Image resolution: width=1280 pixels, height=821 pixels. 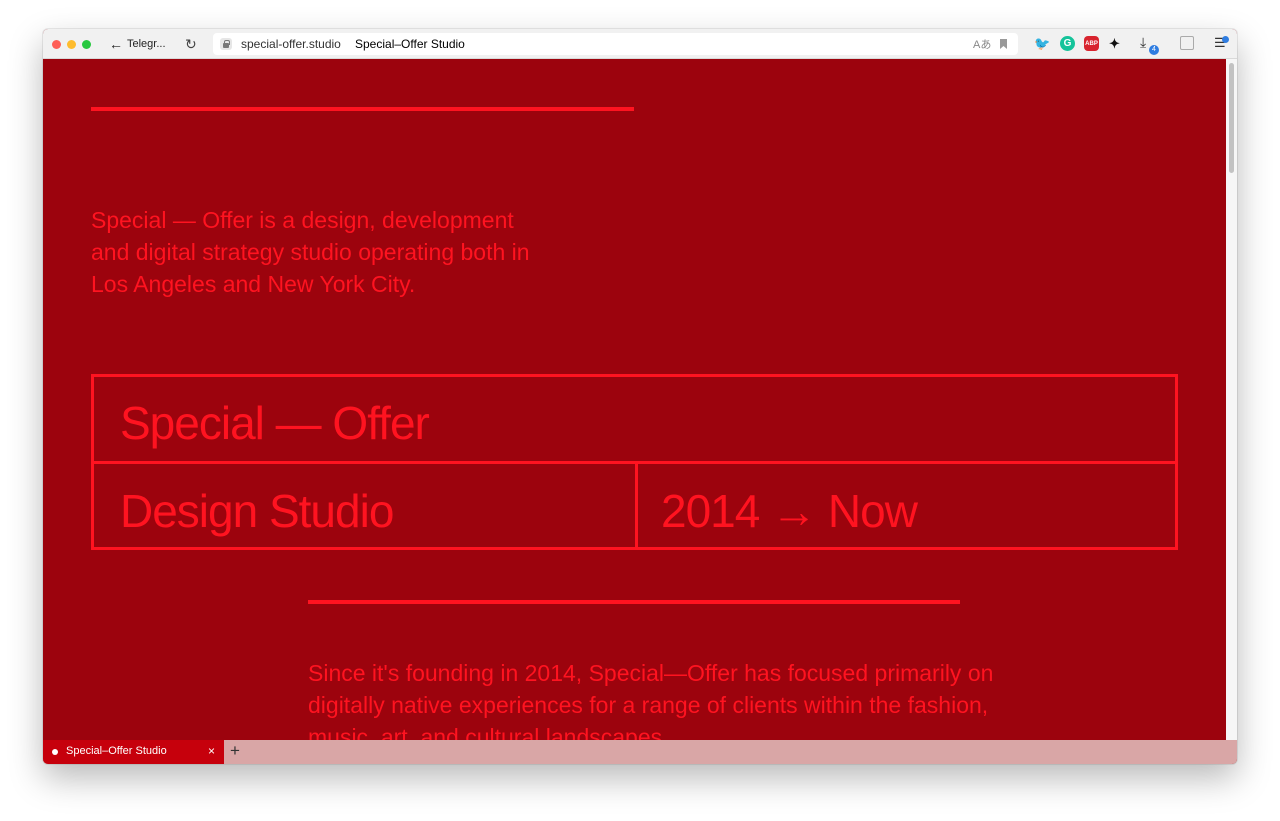 What do you see at coordinates (86, 44) in the screenshot?
I see `zoom-window-button` at bounding box center [86, 44].